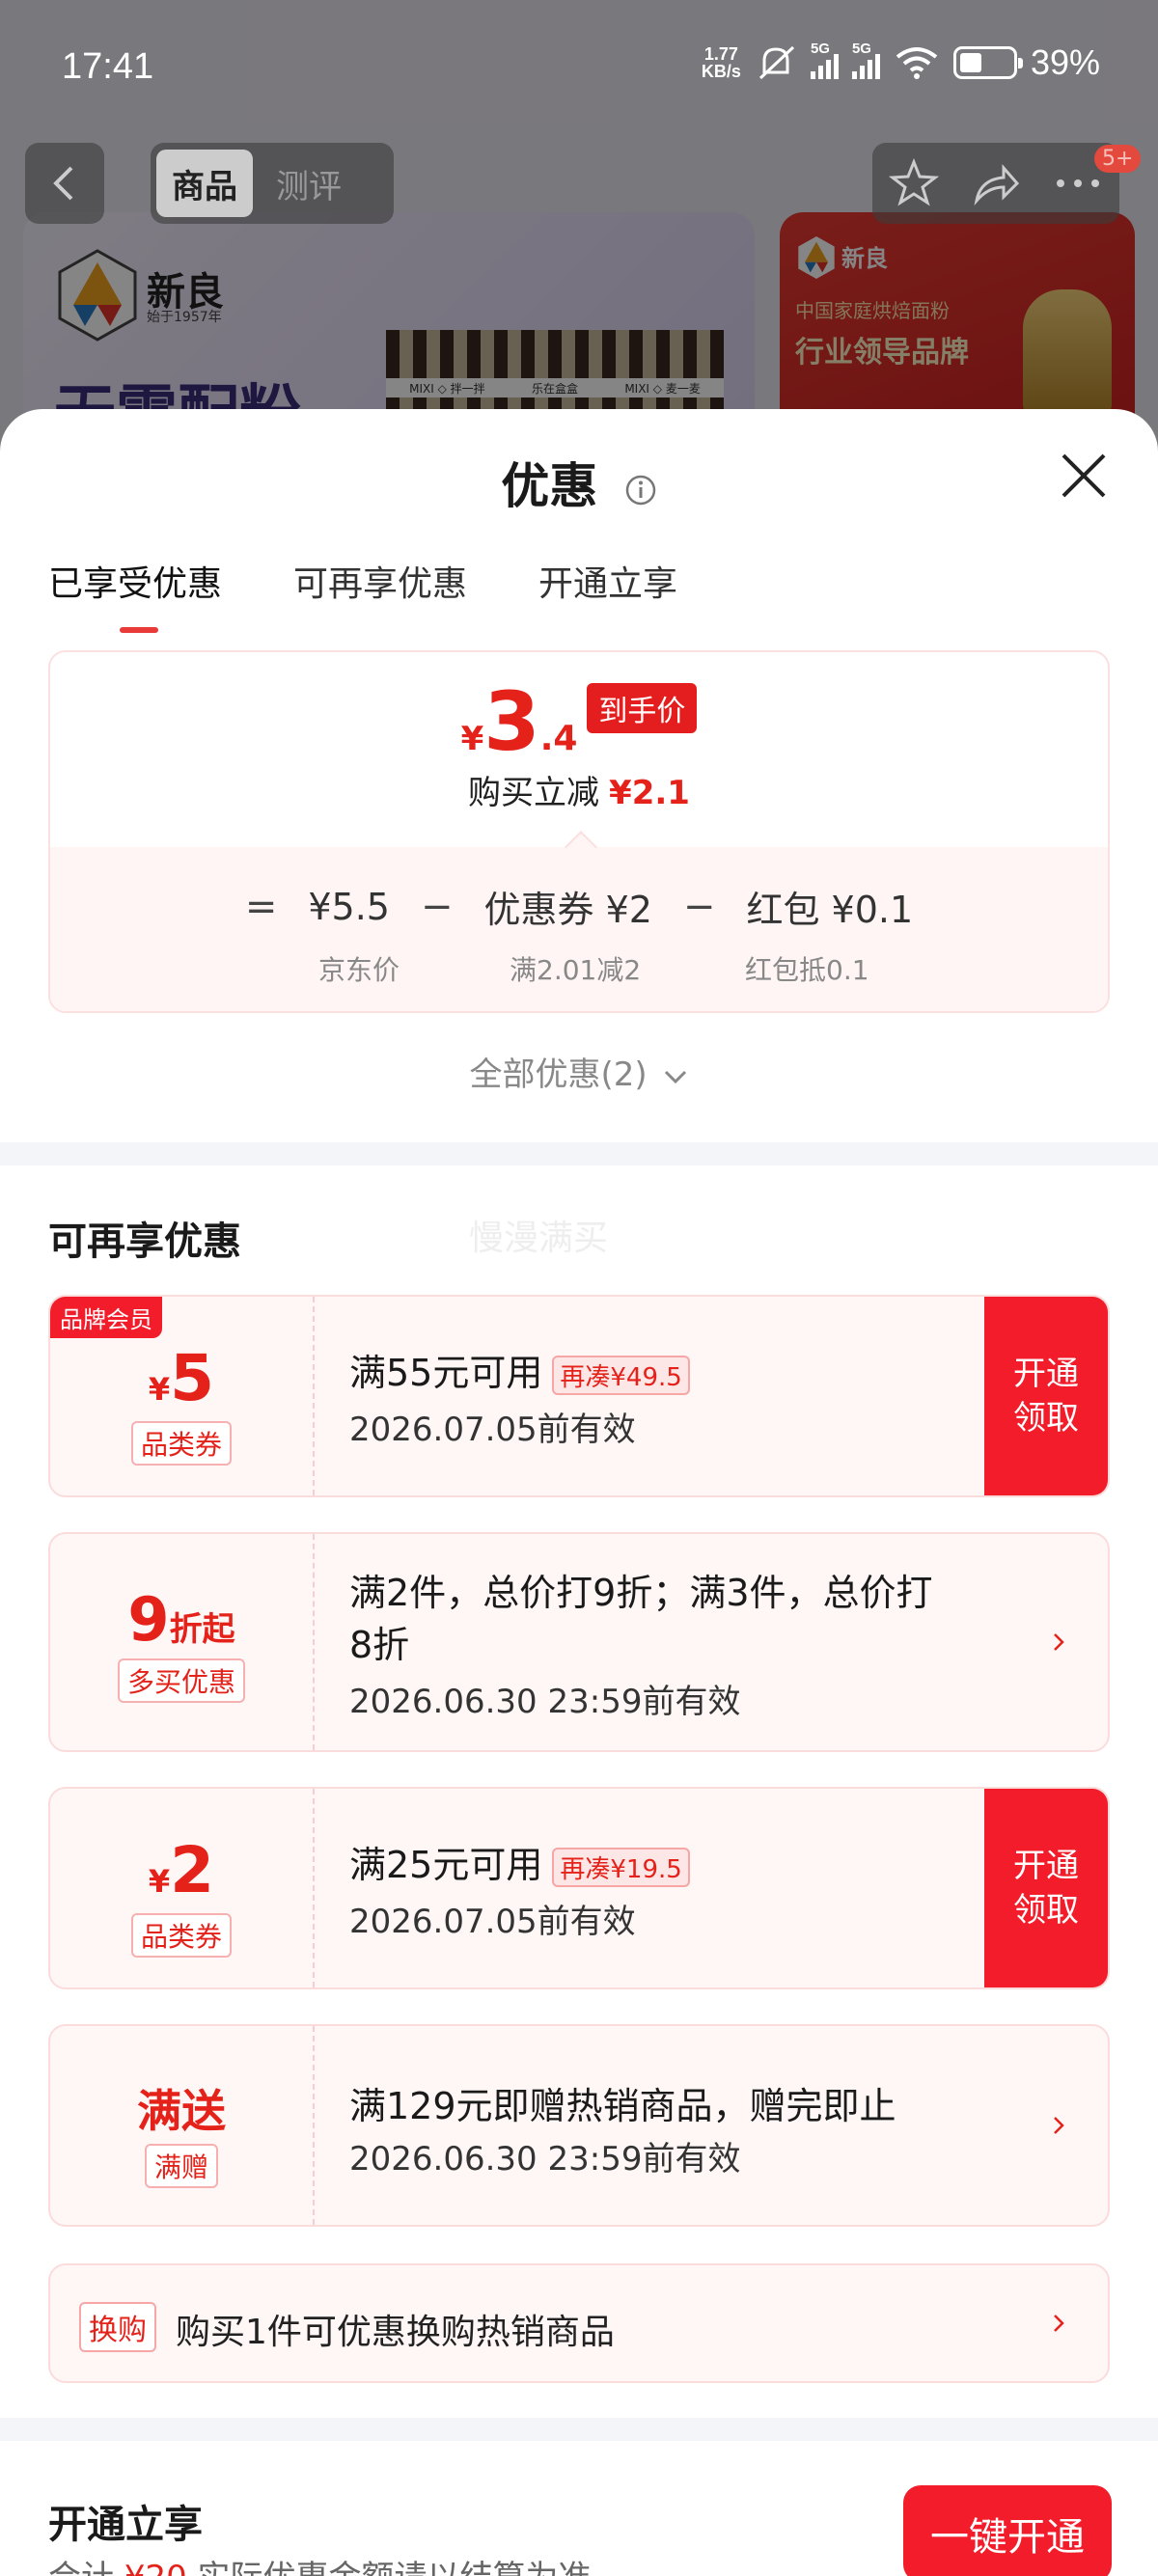  I want to click on coupon-number: 5, so click(192, 1378).